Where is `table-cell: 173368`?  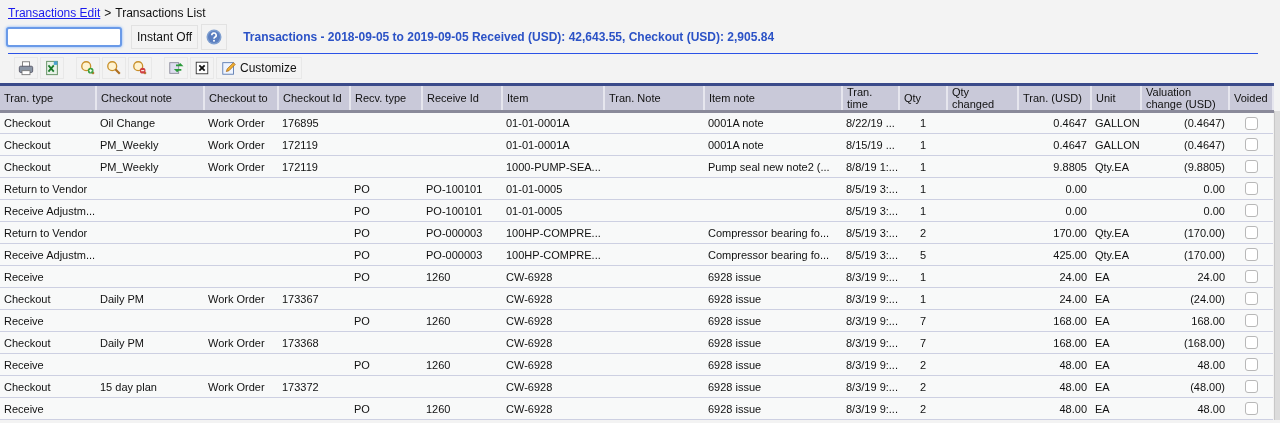
table-cell: 173368 is located at coordinates (300, 342).